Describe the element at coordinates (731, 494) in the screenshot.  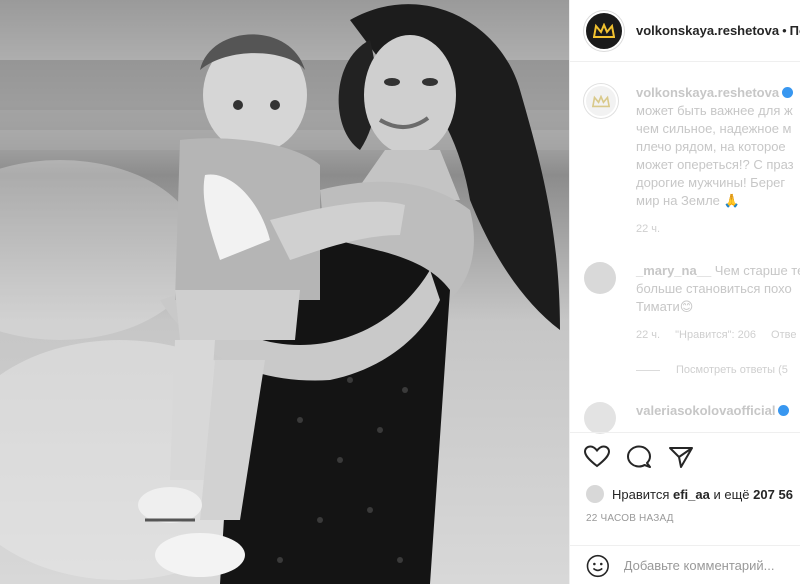
I see `likes-middle: и ещё` at that location.